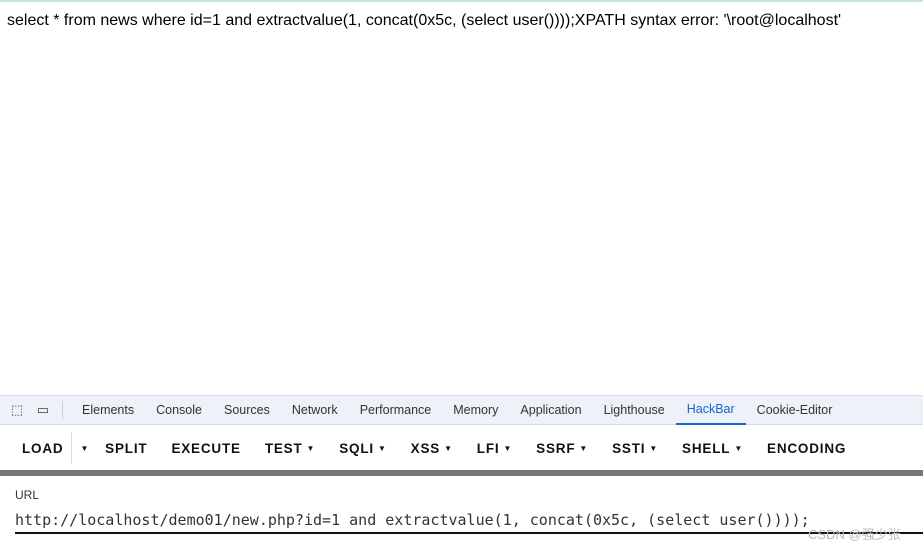 Image resolution: width=923 pixels, height=551 pixels. What do you see at coordinates (634, 410) in the screenshot?
I see `tab-lighthouse: Lighthouse` at bounding box center [634, 410].